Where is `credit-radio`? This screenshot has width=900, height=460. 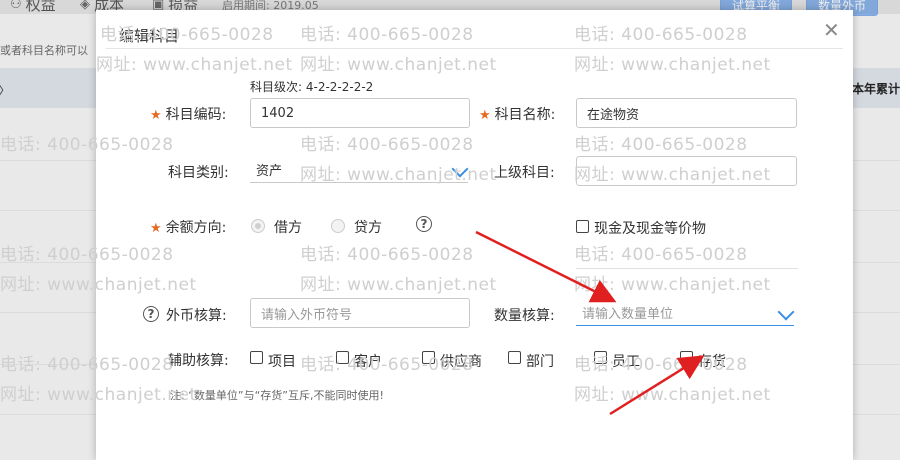
credit-radio is located at coordinates (338, 226).